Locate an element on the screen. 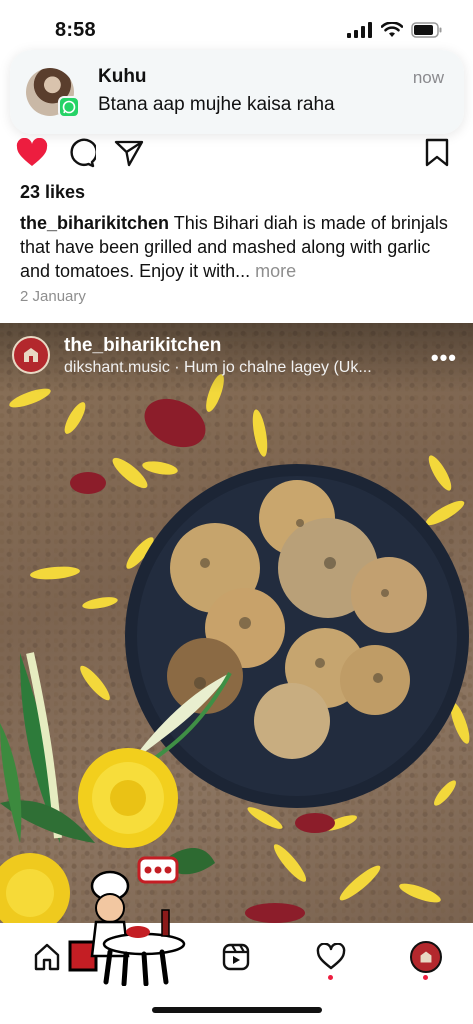 This screenshot has height=1024, width=473. chef-watermark-logo is located at coordinates (127, 921).